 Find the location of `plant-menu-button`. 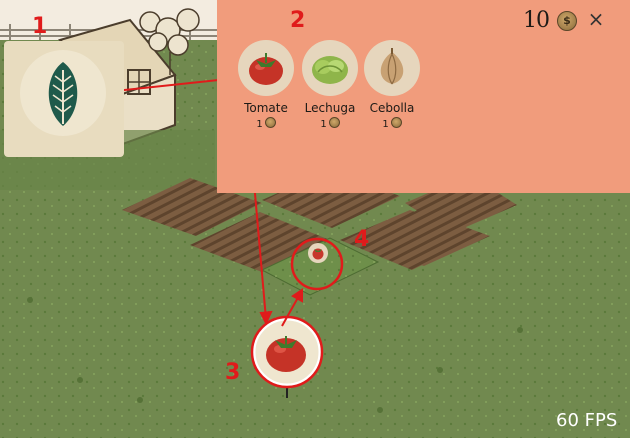

plant-menu-button is located at coordinates (64, 99).